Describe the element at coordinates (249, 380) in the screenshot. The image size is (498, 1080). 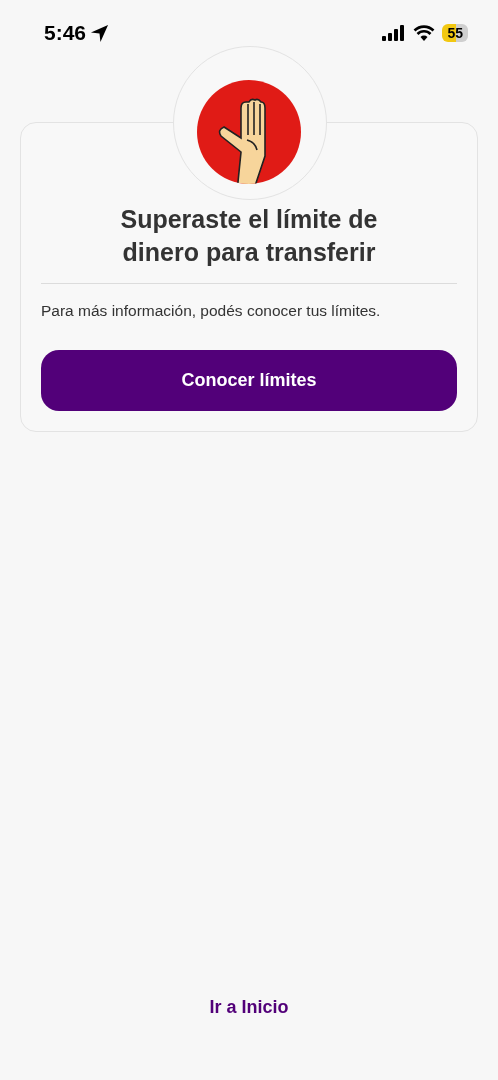
I see `limits-button: Conocer límites` at that location.